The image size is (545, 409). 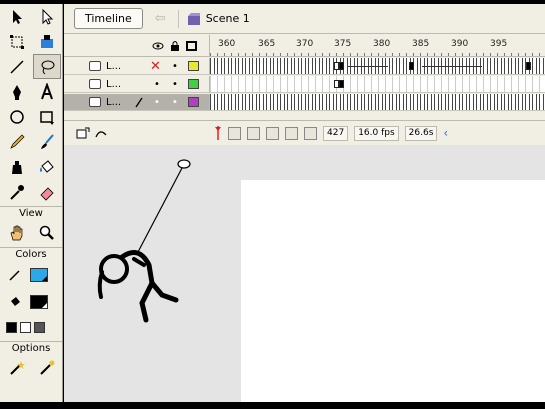 I want to click on onion-outline-icon, so click(x=272, y=133).